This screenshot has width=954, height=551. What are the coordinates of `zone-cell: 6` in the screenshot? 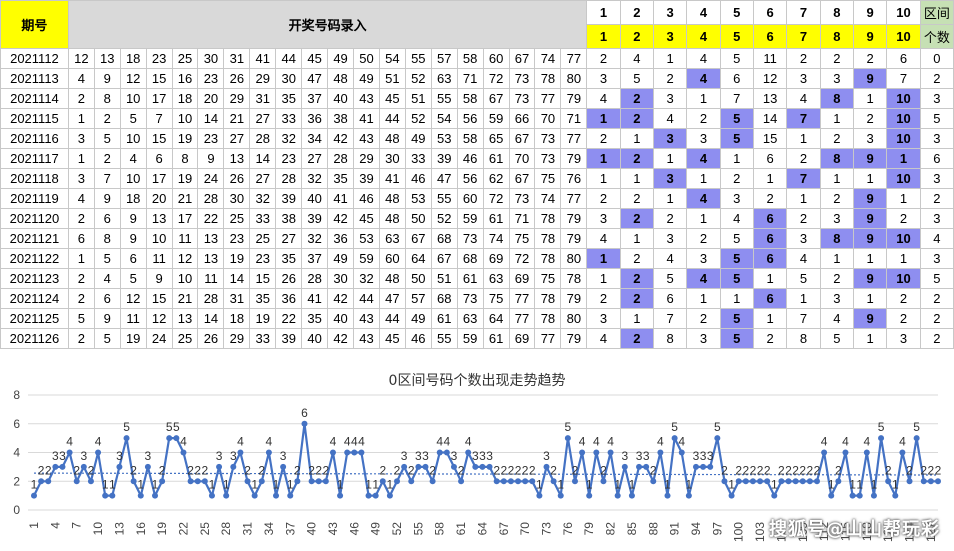 It's located at (903, 58).